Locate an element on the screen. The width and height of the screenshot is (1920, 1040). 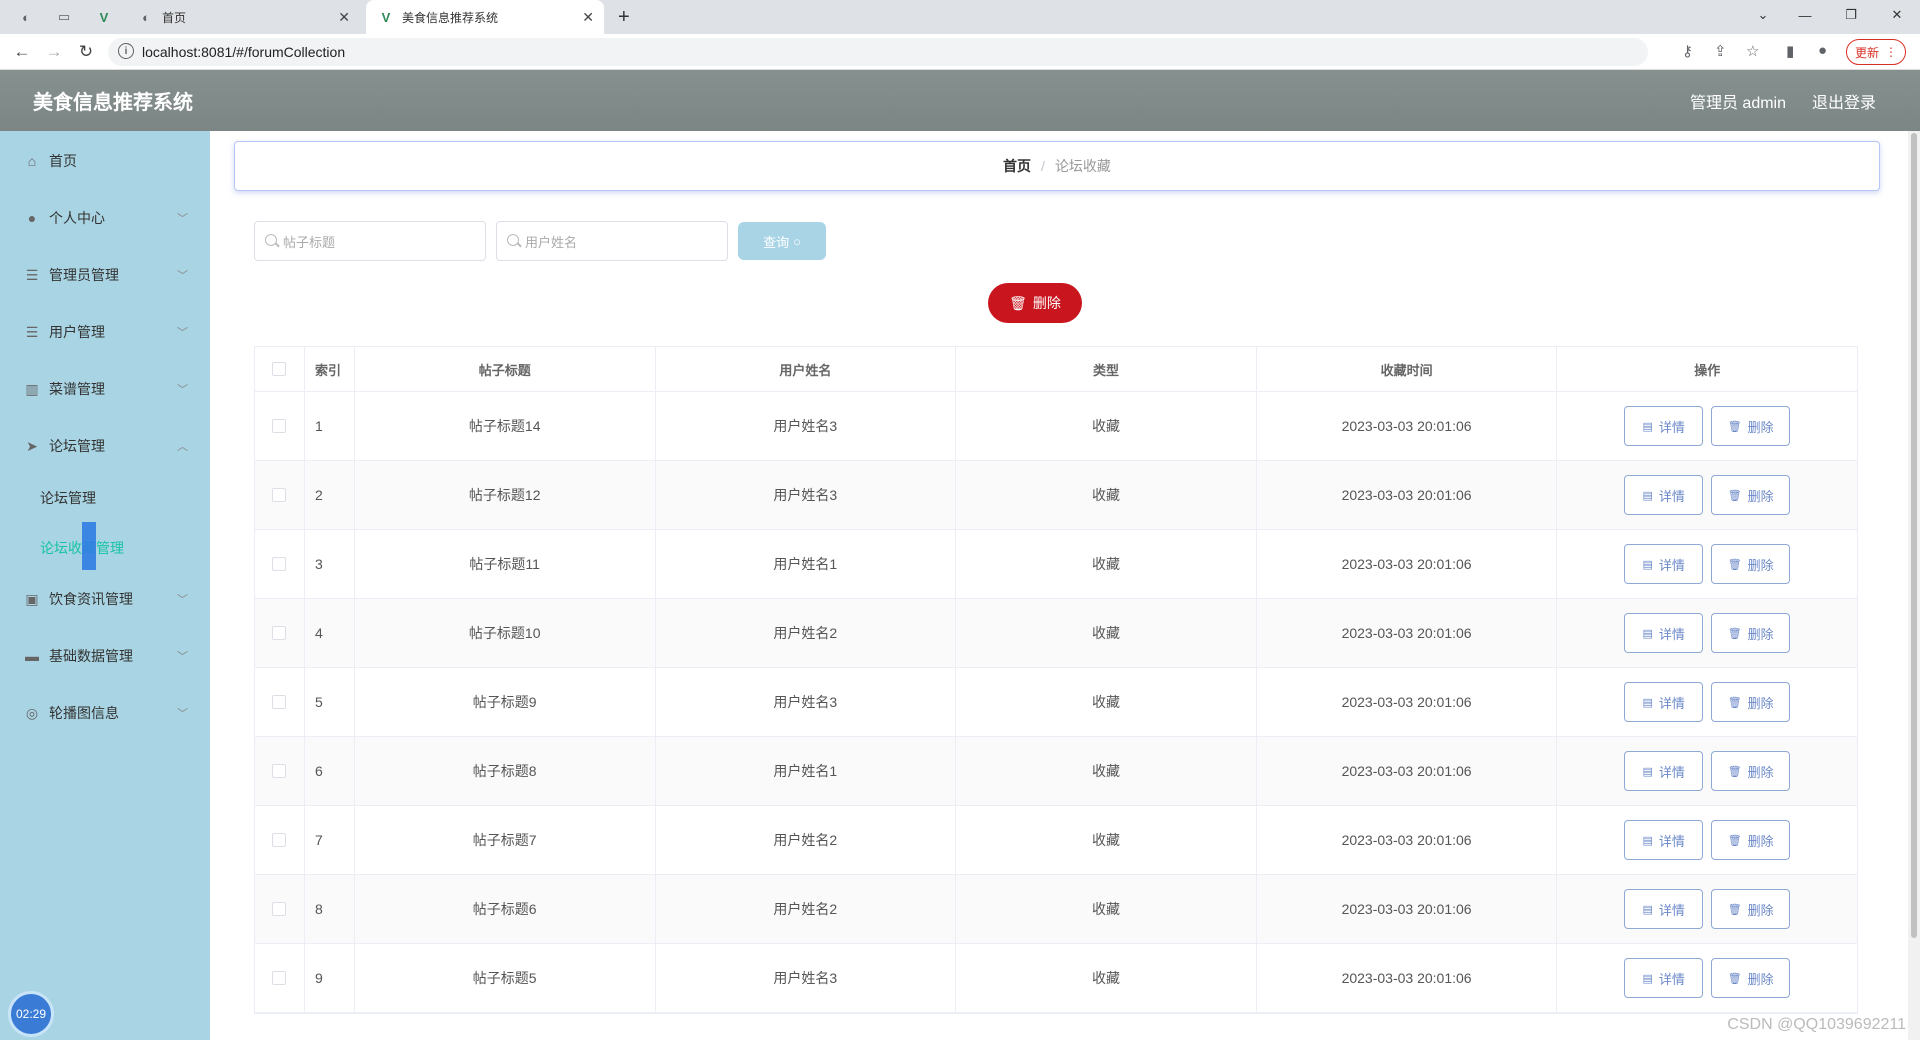
share-icon: ⇪ is located at coordinates (1720, 51).